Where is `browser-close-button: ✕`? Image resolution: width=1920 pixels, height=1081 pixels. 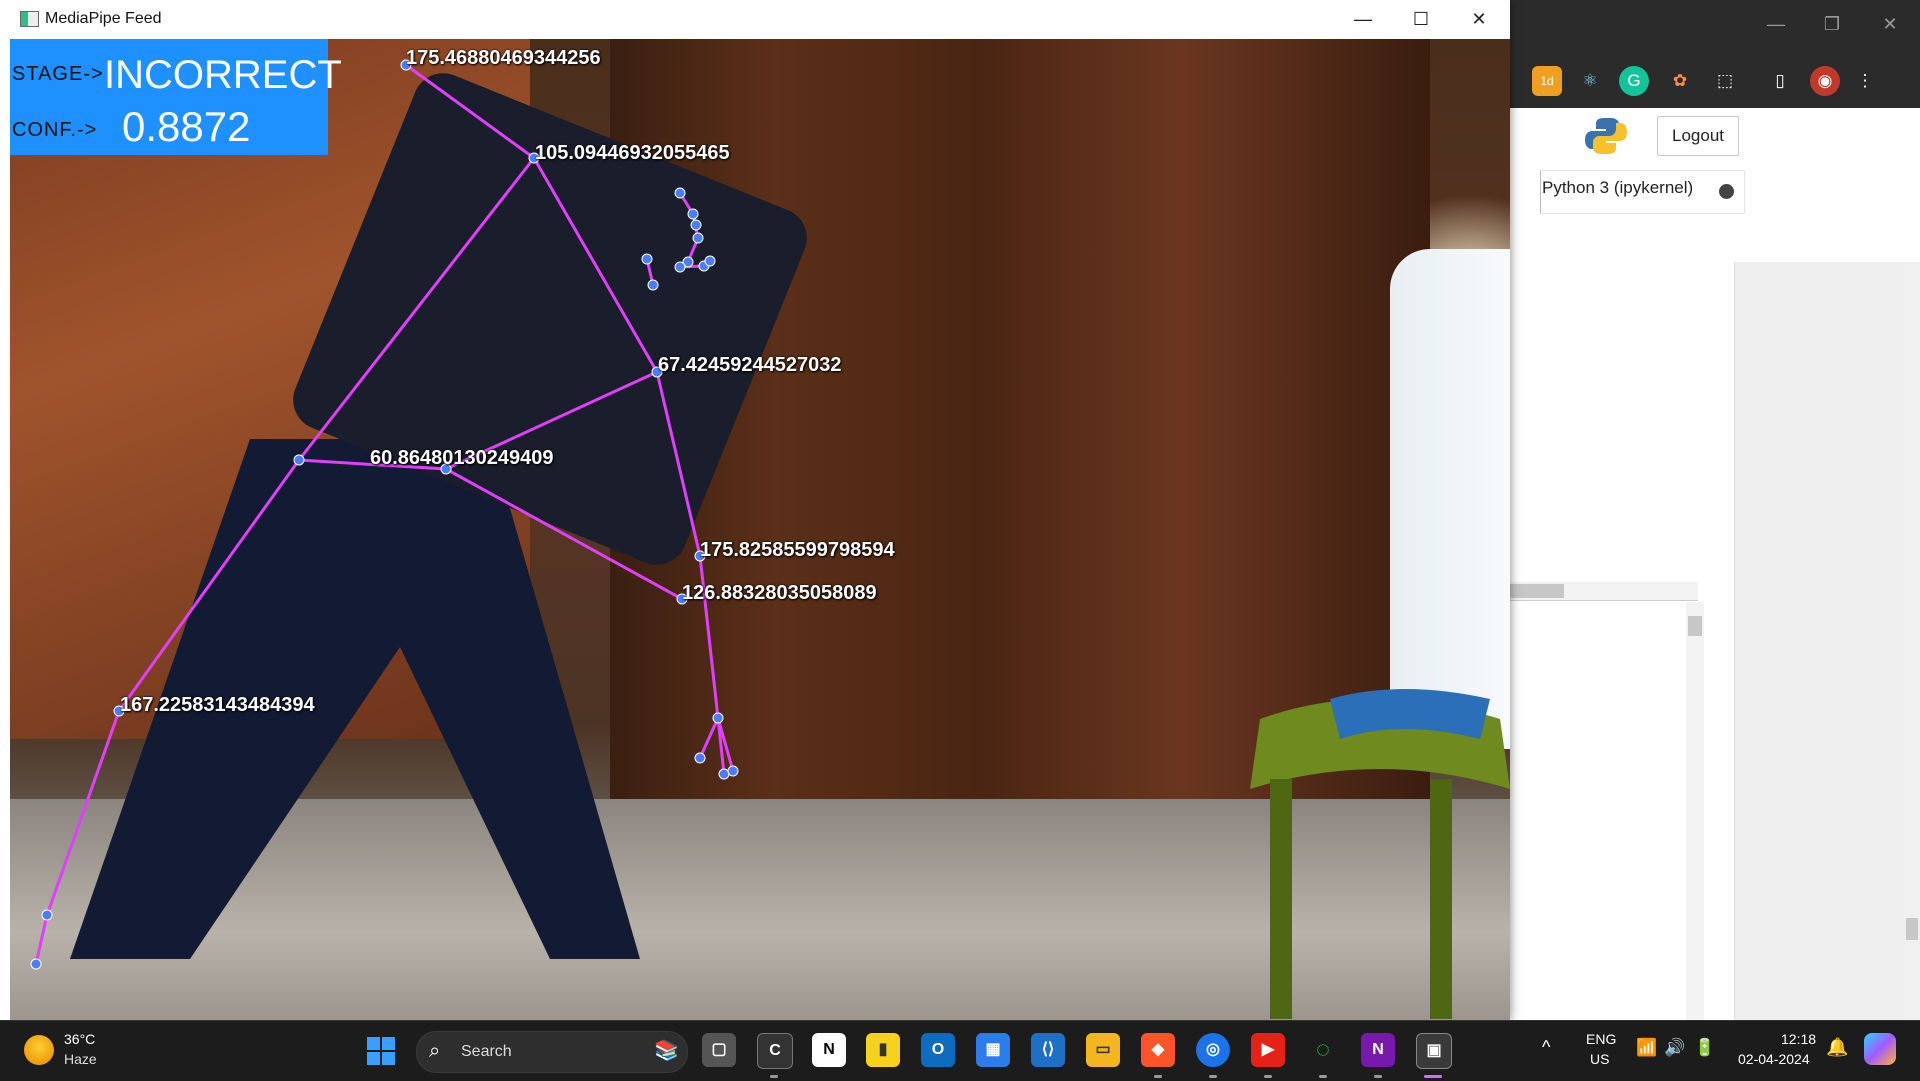
browser-close-button: ✕ is located at coordinates (1890, 24).